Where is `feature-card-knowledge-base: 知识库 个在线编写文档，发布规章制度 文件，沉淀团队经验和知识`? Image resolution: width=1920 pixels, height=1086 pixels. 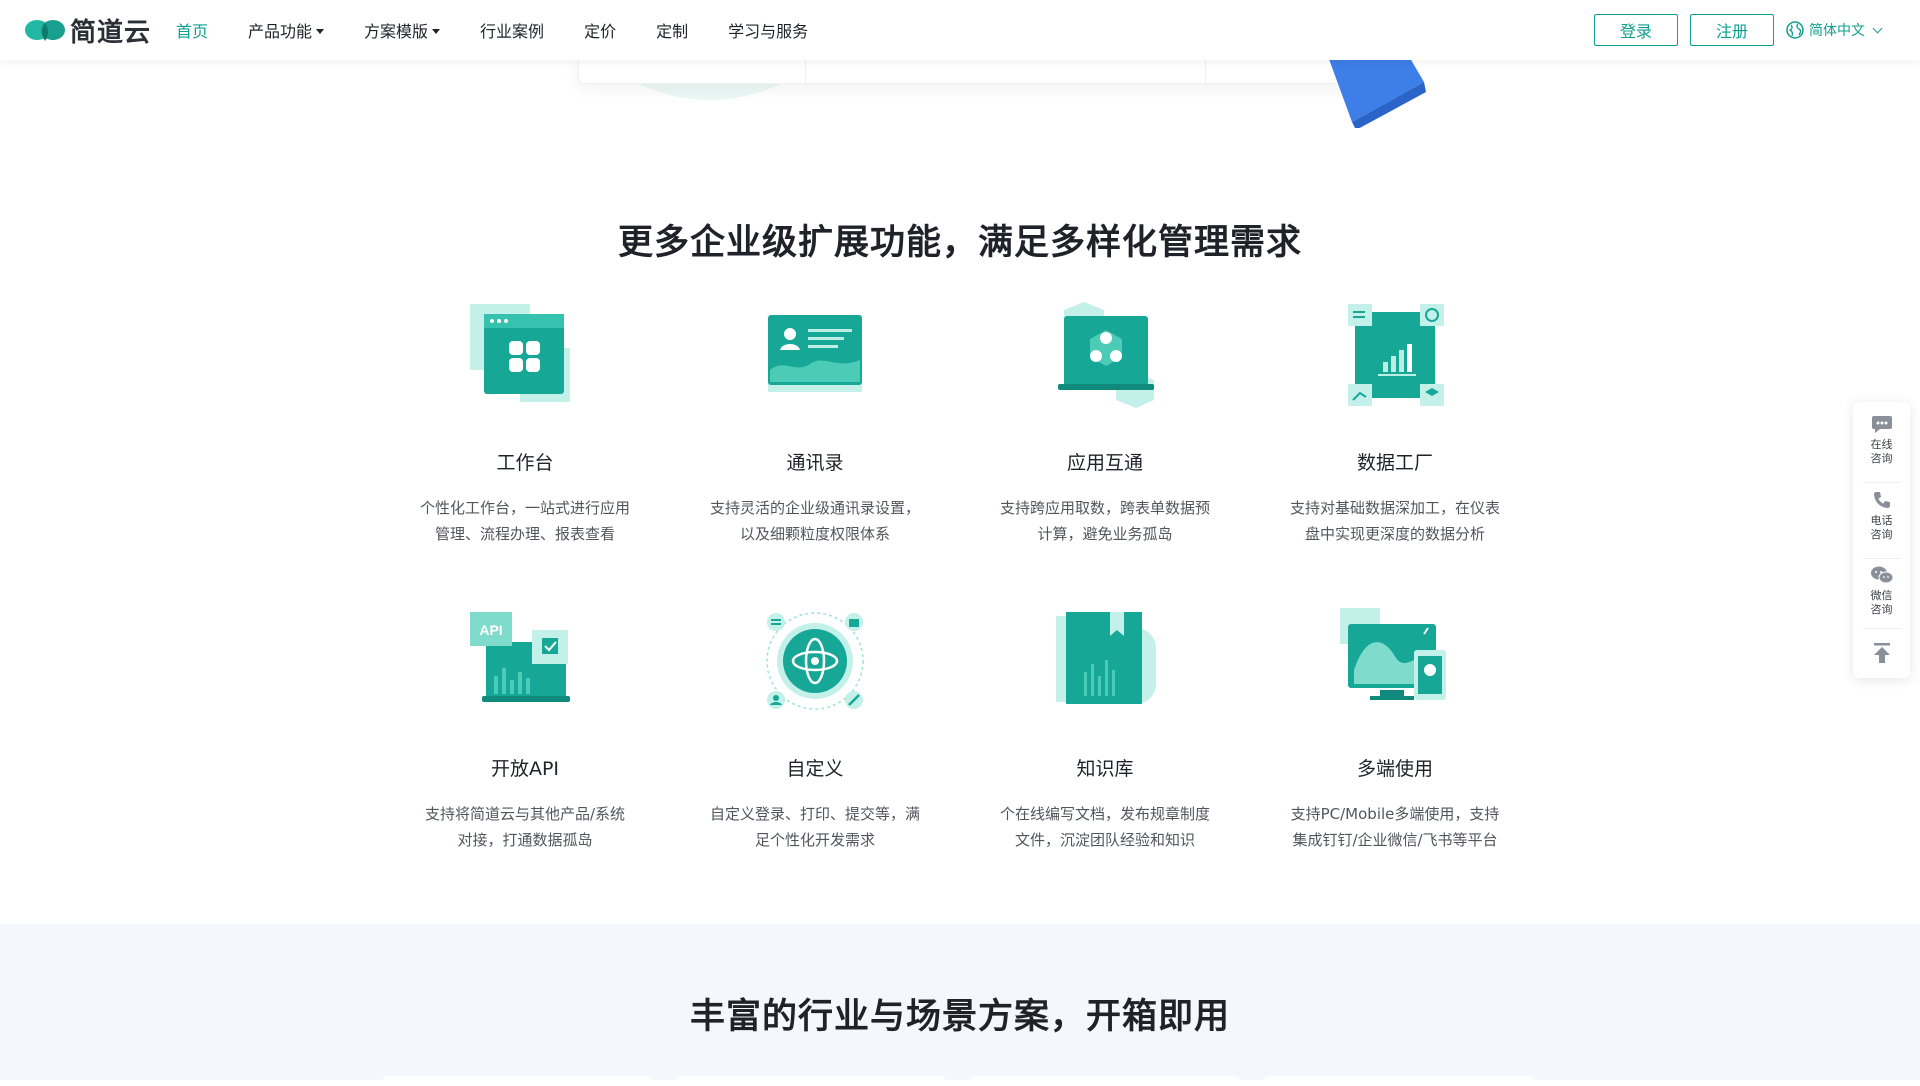 feature-card-knowledge-base: 知识库 个在线编写文档，发布规章制度 文件，沉淀团队经验和知识 is located at coordinates (1105, 729).